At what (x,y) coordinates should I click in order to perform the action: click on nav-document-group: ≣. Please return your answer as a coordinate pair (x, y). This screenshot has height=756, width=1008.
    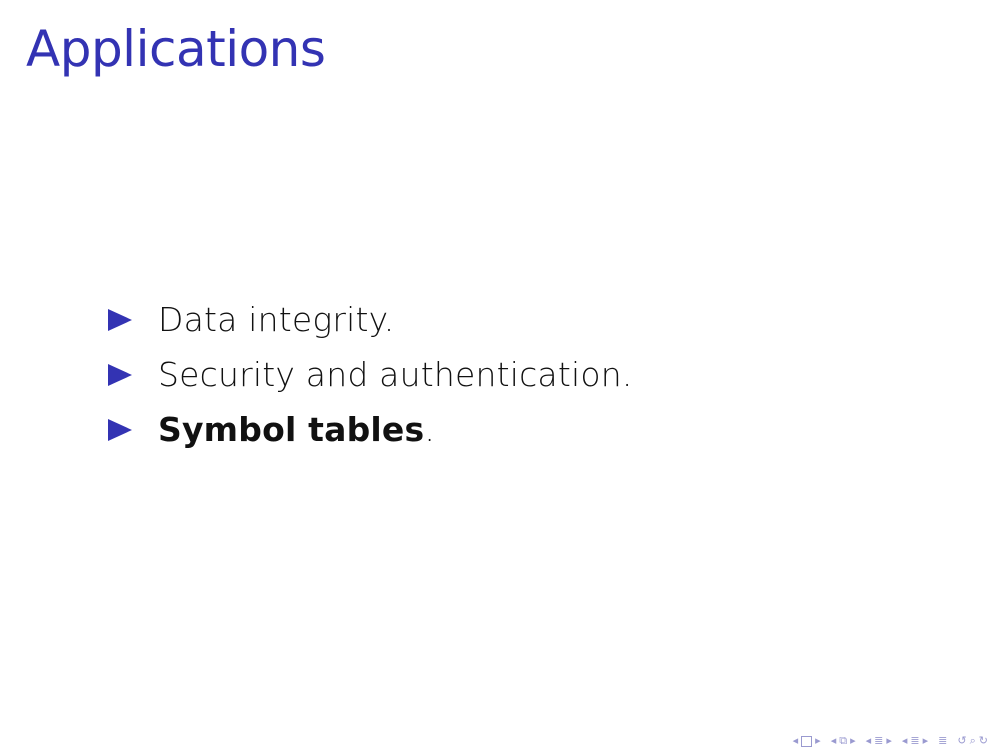
    Looking at the image, I should click on (942, 741).